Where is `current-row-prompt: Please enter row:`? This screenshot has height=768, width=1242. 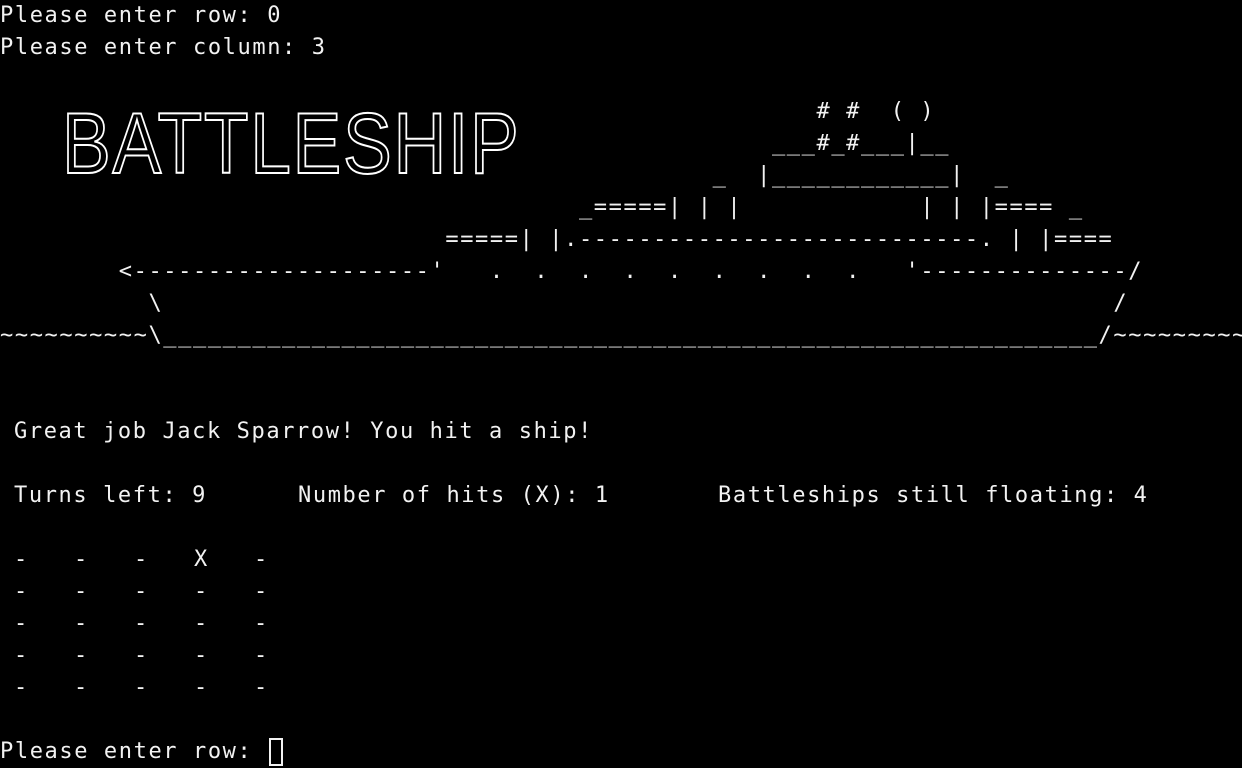
current-row-prompt: Please enter row: is located at coordinates (134, 751).